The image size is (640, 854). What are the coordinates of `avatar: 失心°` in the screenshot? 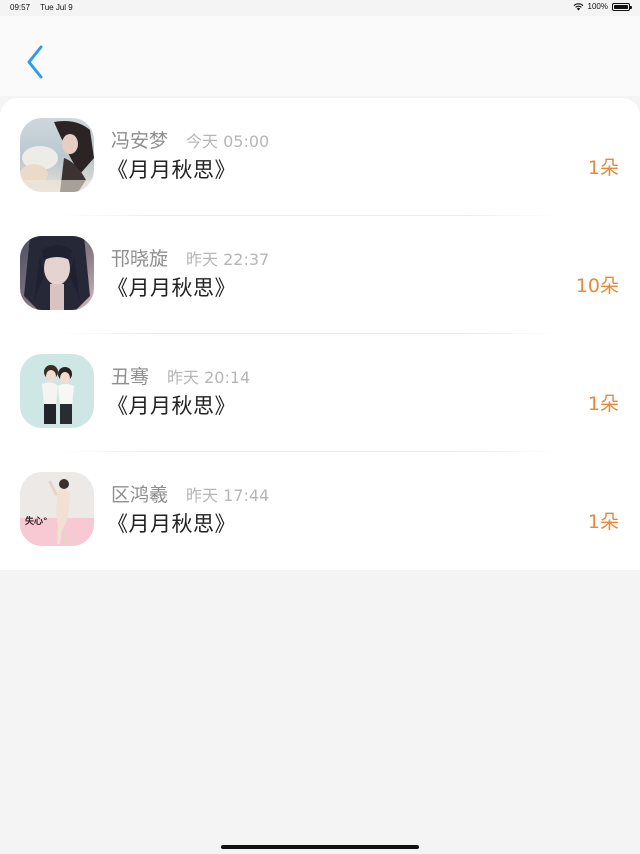 It's located at (57, 509).